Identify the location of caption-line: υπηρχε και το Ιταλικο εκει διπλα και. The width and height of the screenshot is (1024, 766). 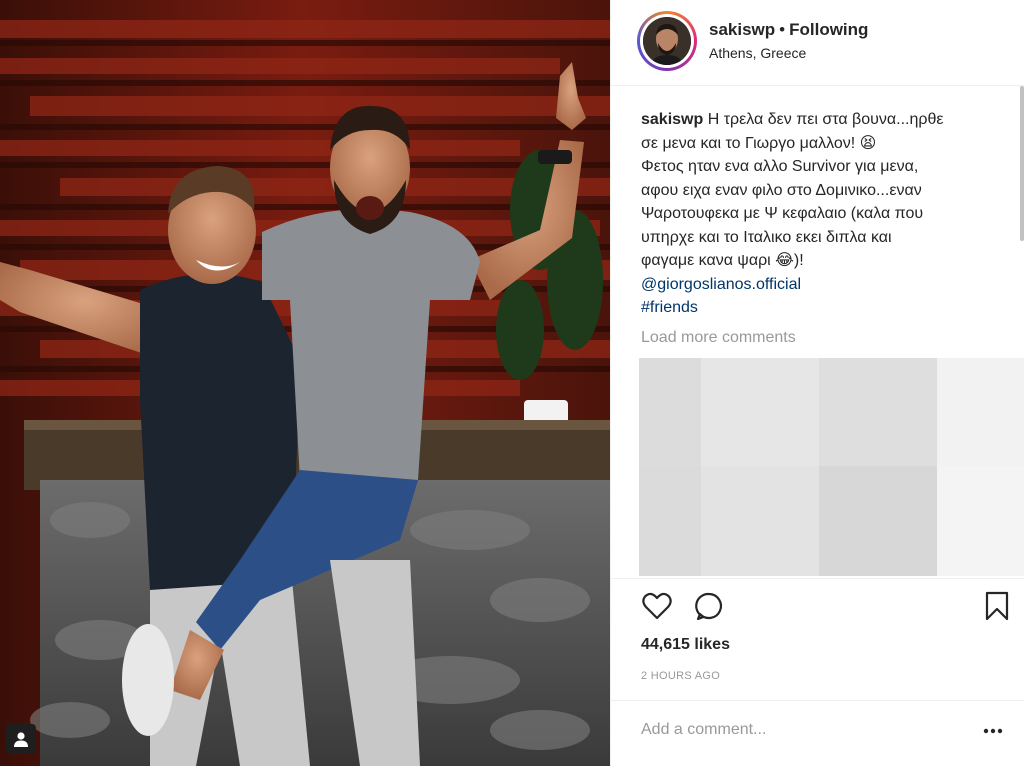
(766, 237).